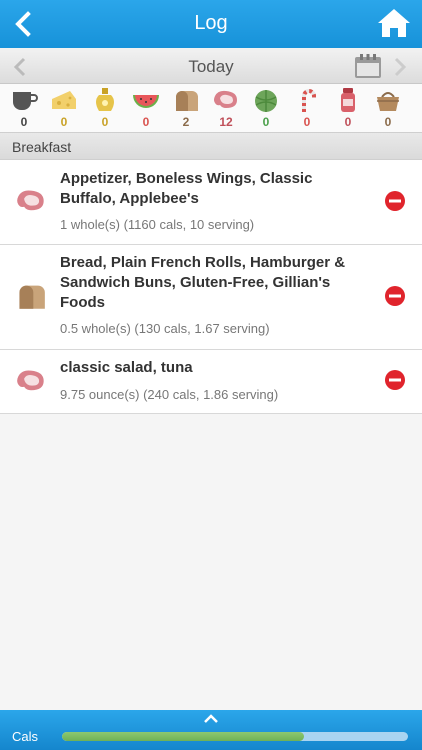 This screenshot has width=422, height=750. Describe the element at coordinates (211, 730) in the screenshot. I see `calorie-bar: Cals` at that location.